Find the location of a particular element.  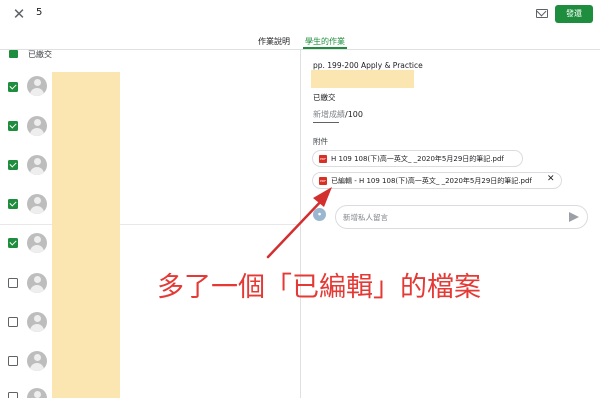

row-divider is located at coordinates (150, 224).